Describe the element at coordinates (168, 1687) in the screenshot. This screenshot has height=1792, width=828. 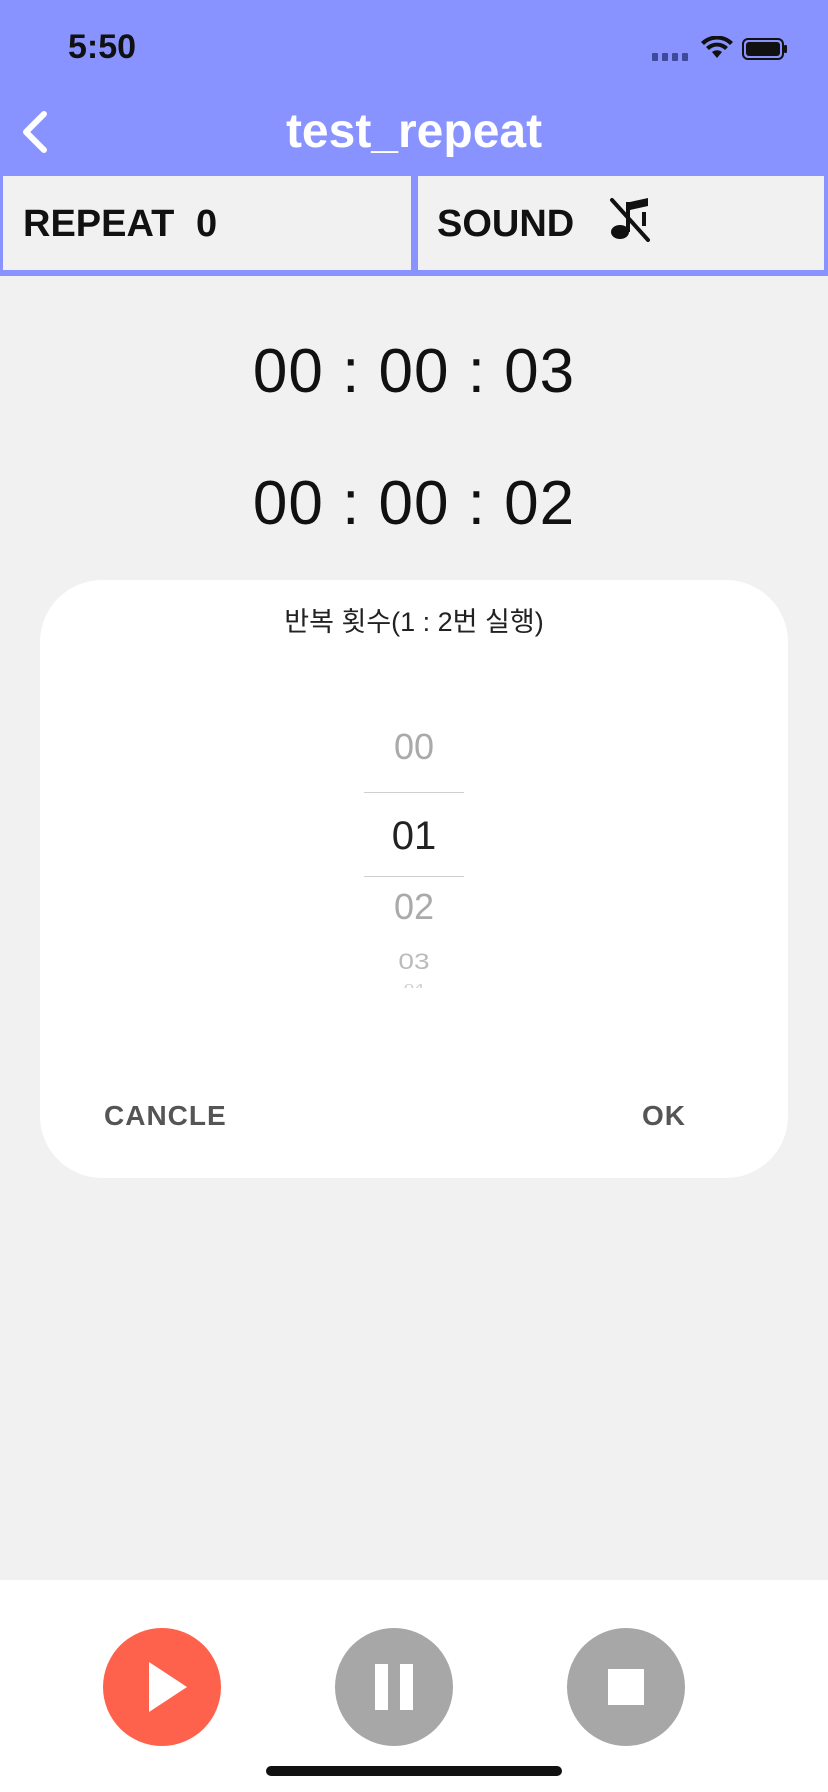
I see `play-icon` at that location.